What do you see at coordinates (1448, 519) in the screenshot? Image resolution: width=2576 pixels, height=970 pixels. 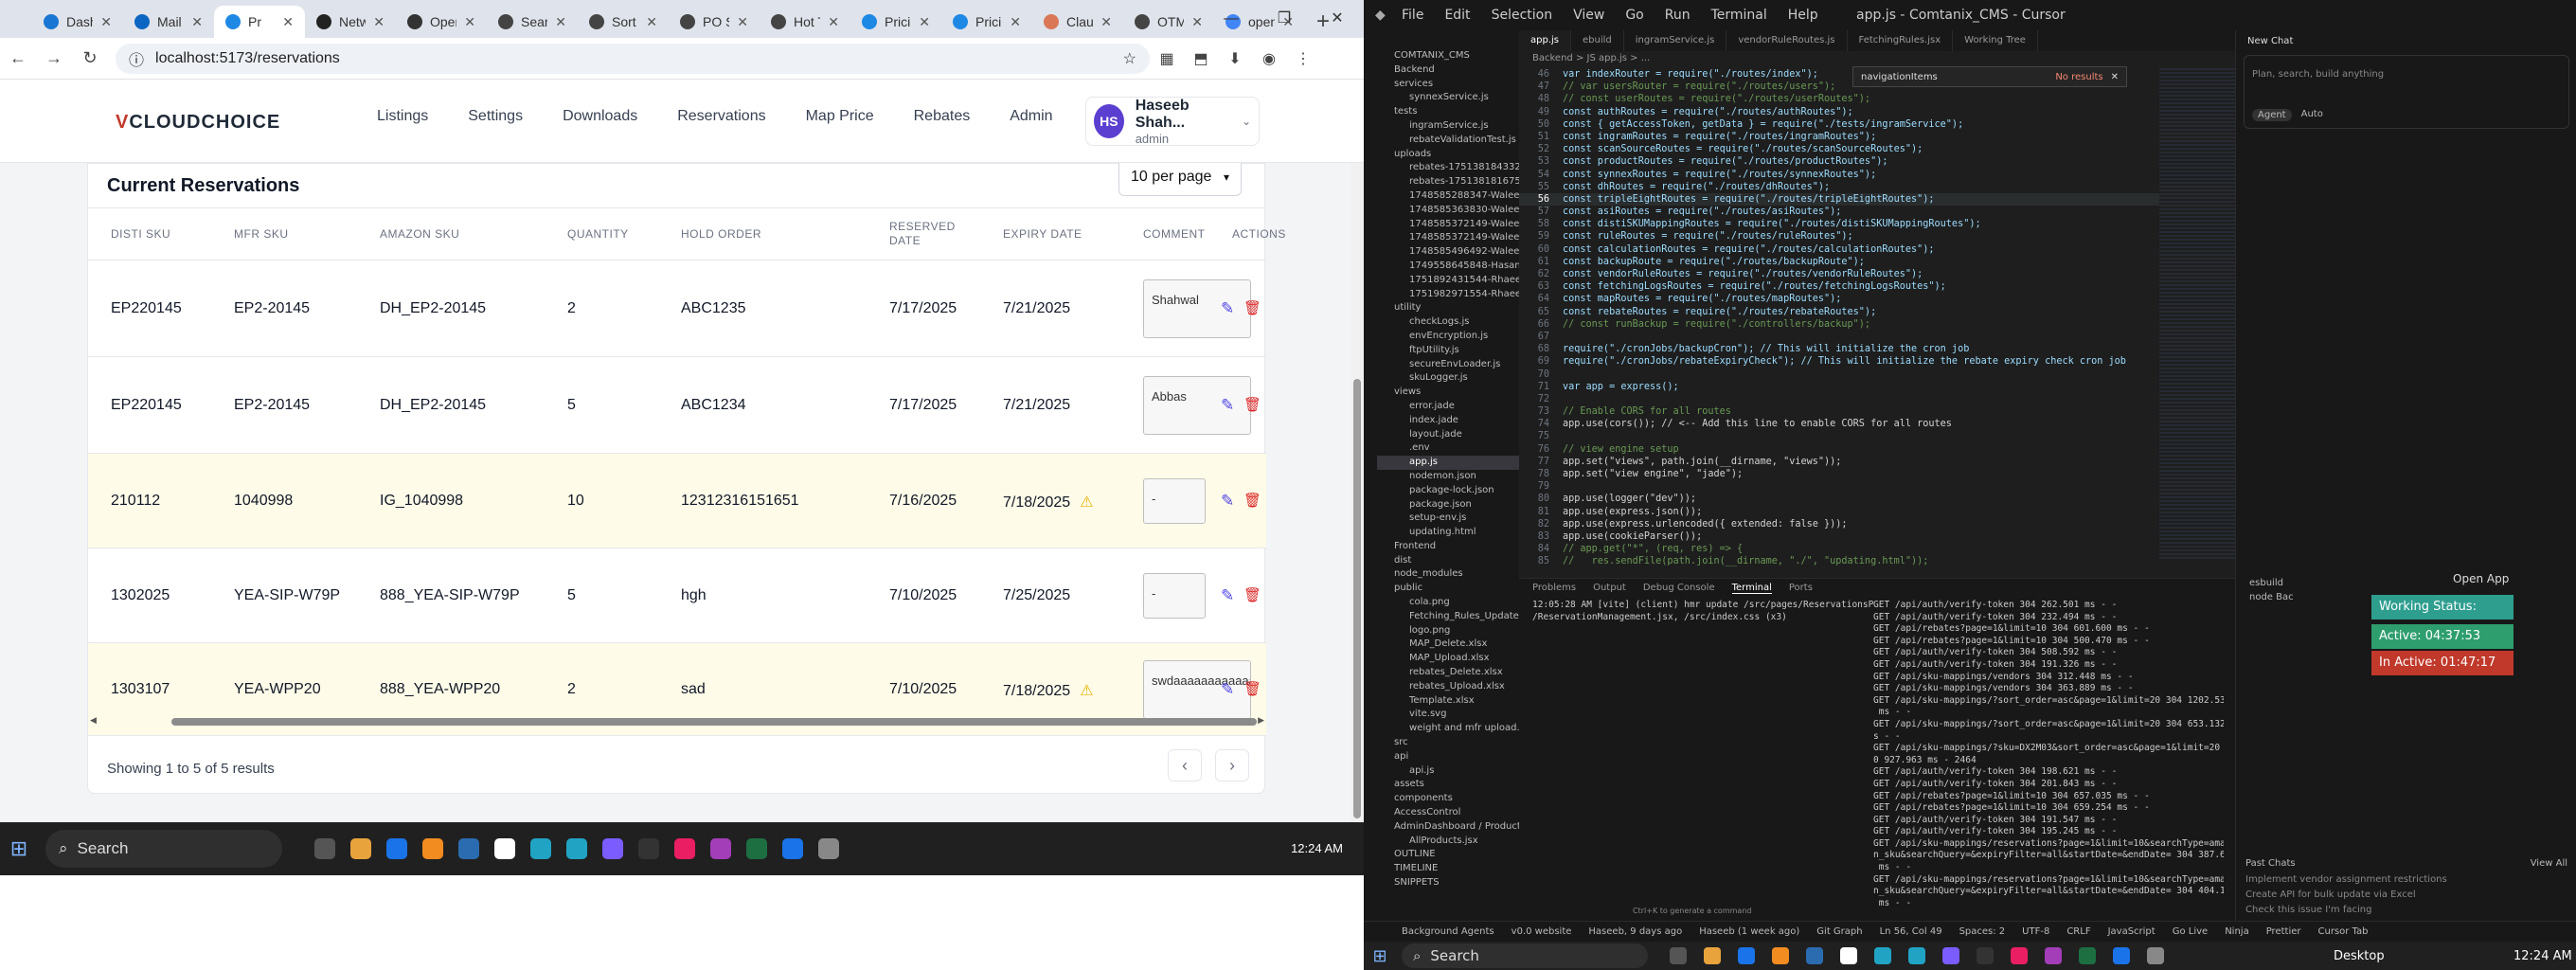 I see `explorer-item: setup-env.js` at bounding box center [1448, 519].